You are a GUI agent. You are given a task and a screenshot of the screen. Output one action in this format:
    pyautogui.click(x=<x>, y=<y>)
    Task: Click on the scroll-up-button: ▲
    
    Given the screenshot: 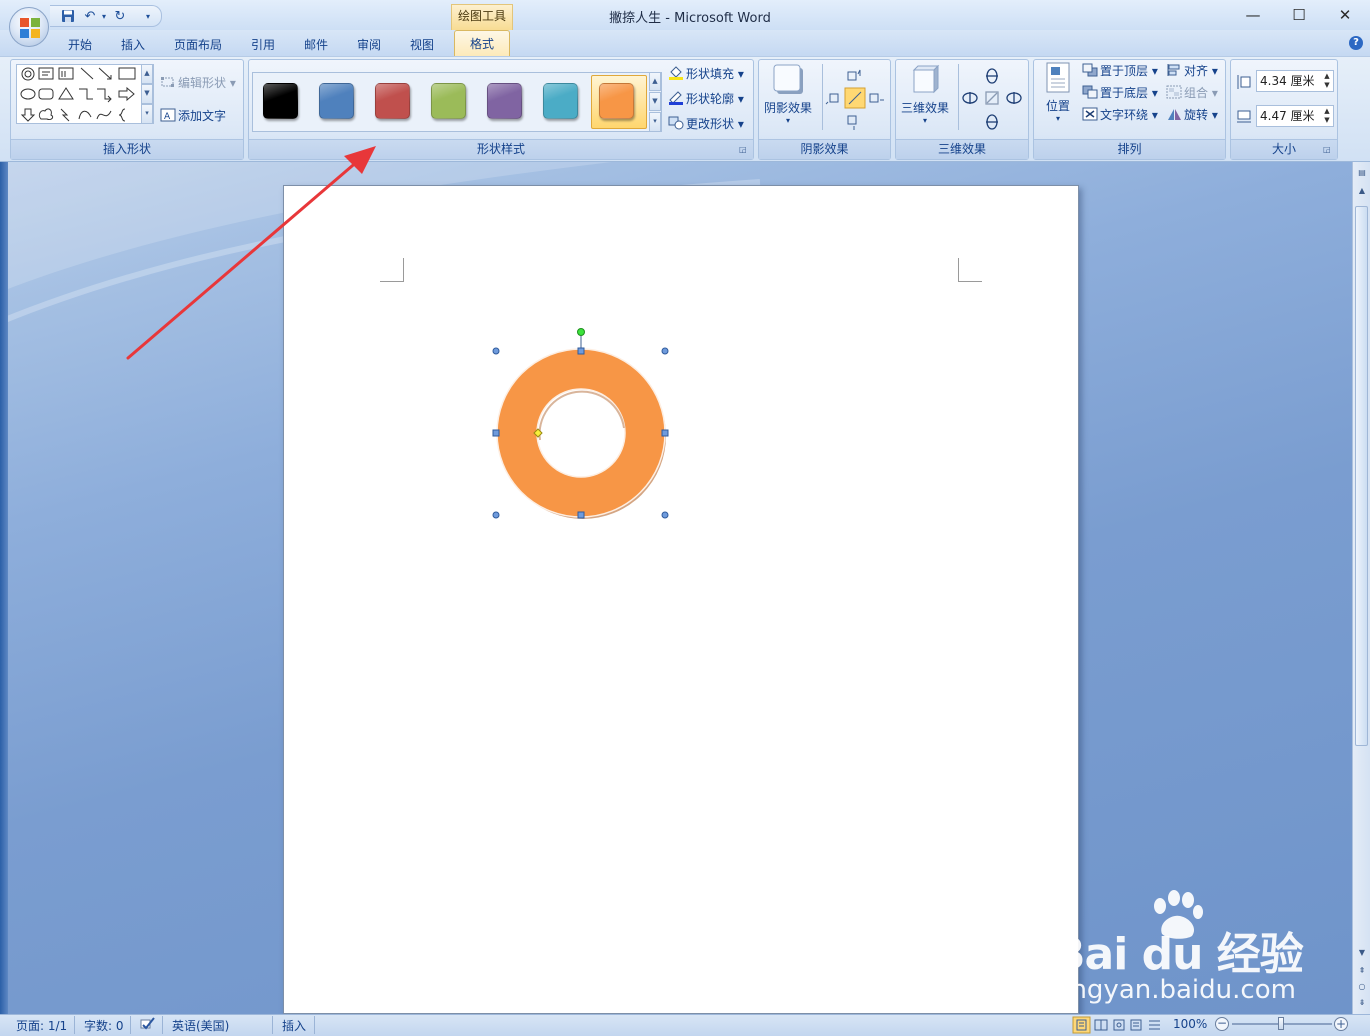 What is the action you would take?
    pyautogui.click(x=1362, y=191)
    